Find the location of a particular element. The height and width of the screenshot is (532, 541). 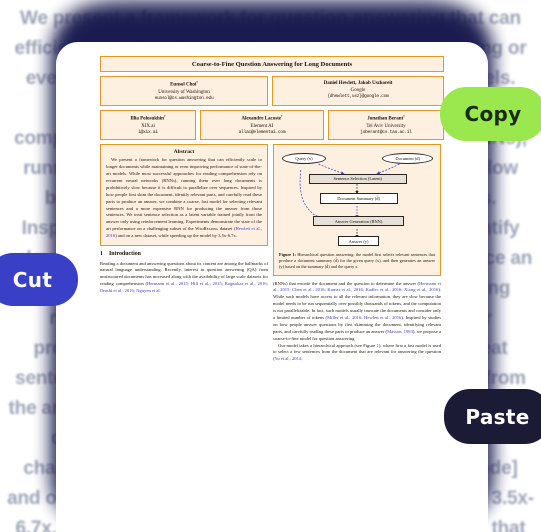

author-email: eunsol@cs.washington.edu is located at coordinates (184, 98).